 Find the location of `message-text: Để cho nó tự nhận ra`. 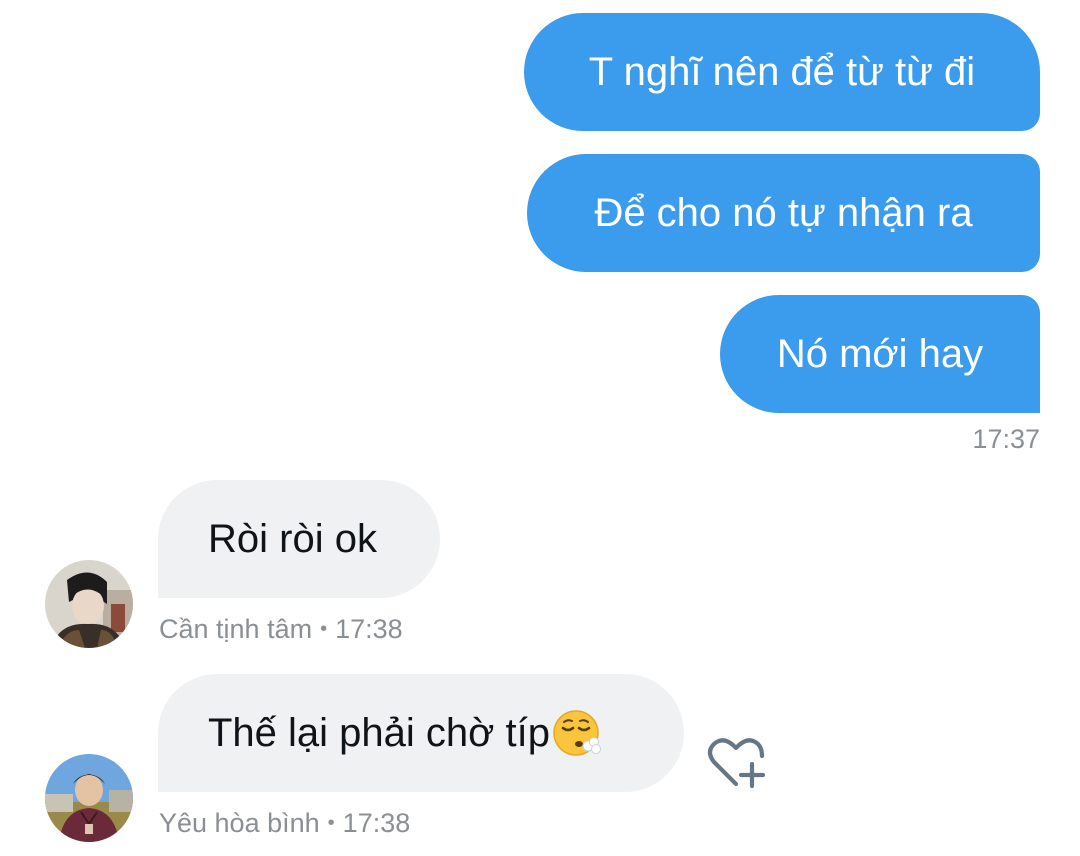

message-text: Để cho nó tự nhận ra is located at coordinates (783, 213).